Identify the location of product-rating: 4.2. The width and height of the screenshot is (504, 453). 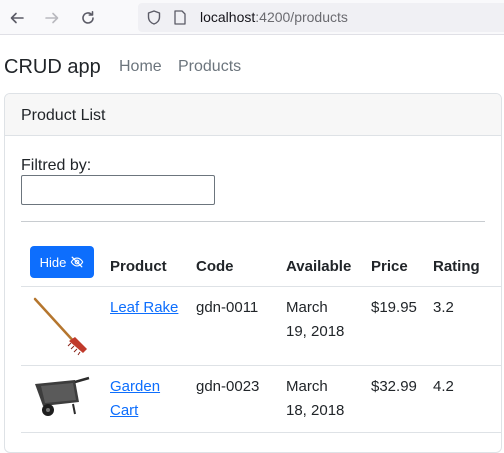
(443, 386).